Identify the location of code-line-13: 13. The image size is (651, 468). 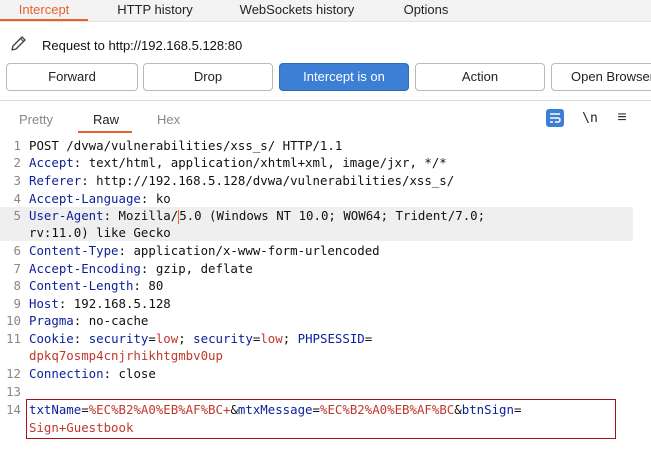
(13, 391).